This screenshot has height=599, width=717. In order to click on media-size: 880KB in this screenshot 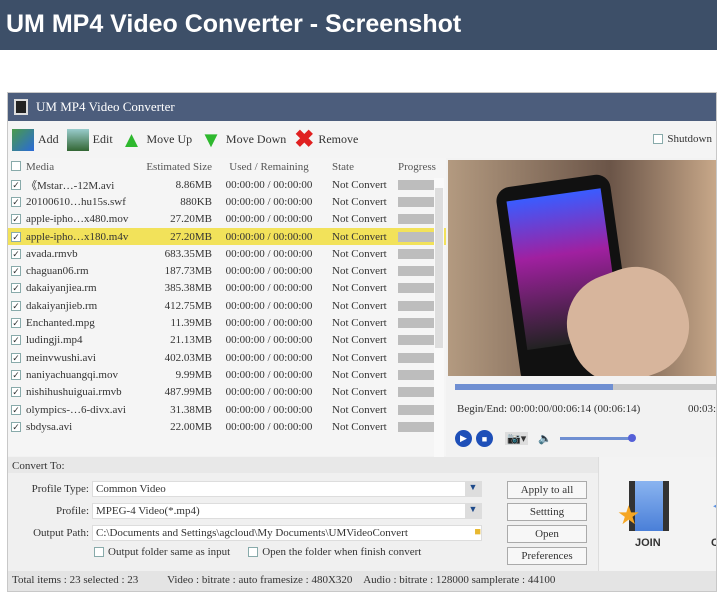, I will do `click(196, 201)`.